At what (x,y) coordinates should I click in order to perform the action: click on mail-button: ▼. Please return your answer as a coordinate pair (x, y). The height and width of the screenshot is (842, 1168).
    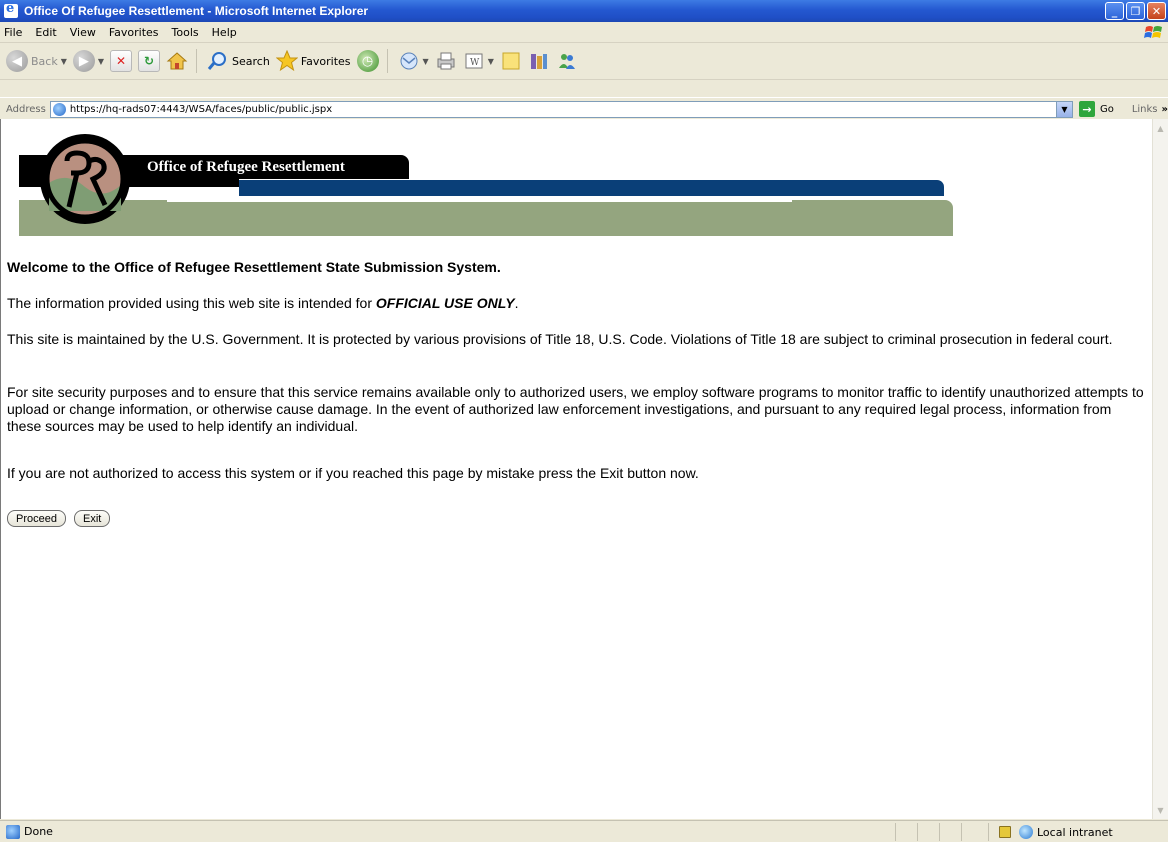
    Looking at the image, I should click on (413, 61).